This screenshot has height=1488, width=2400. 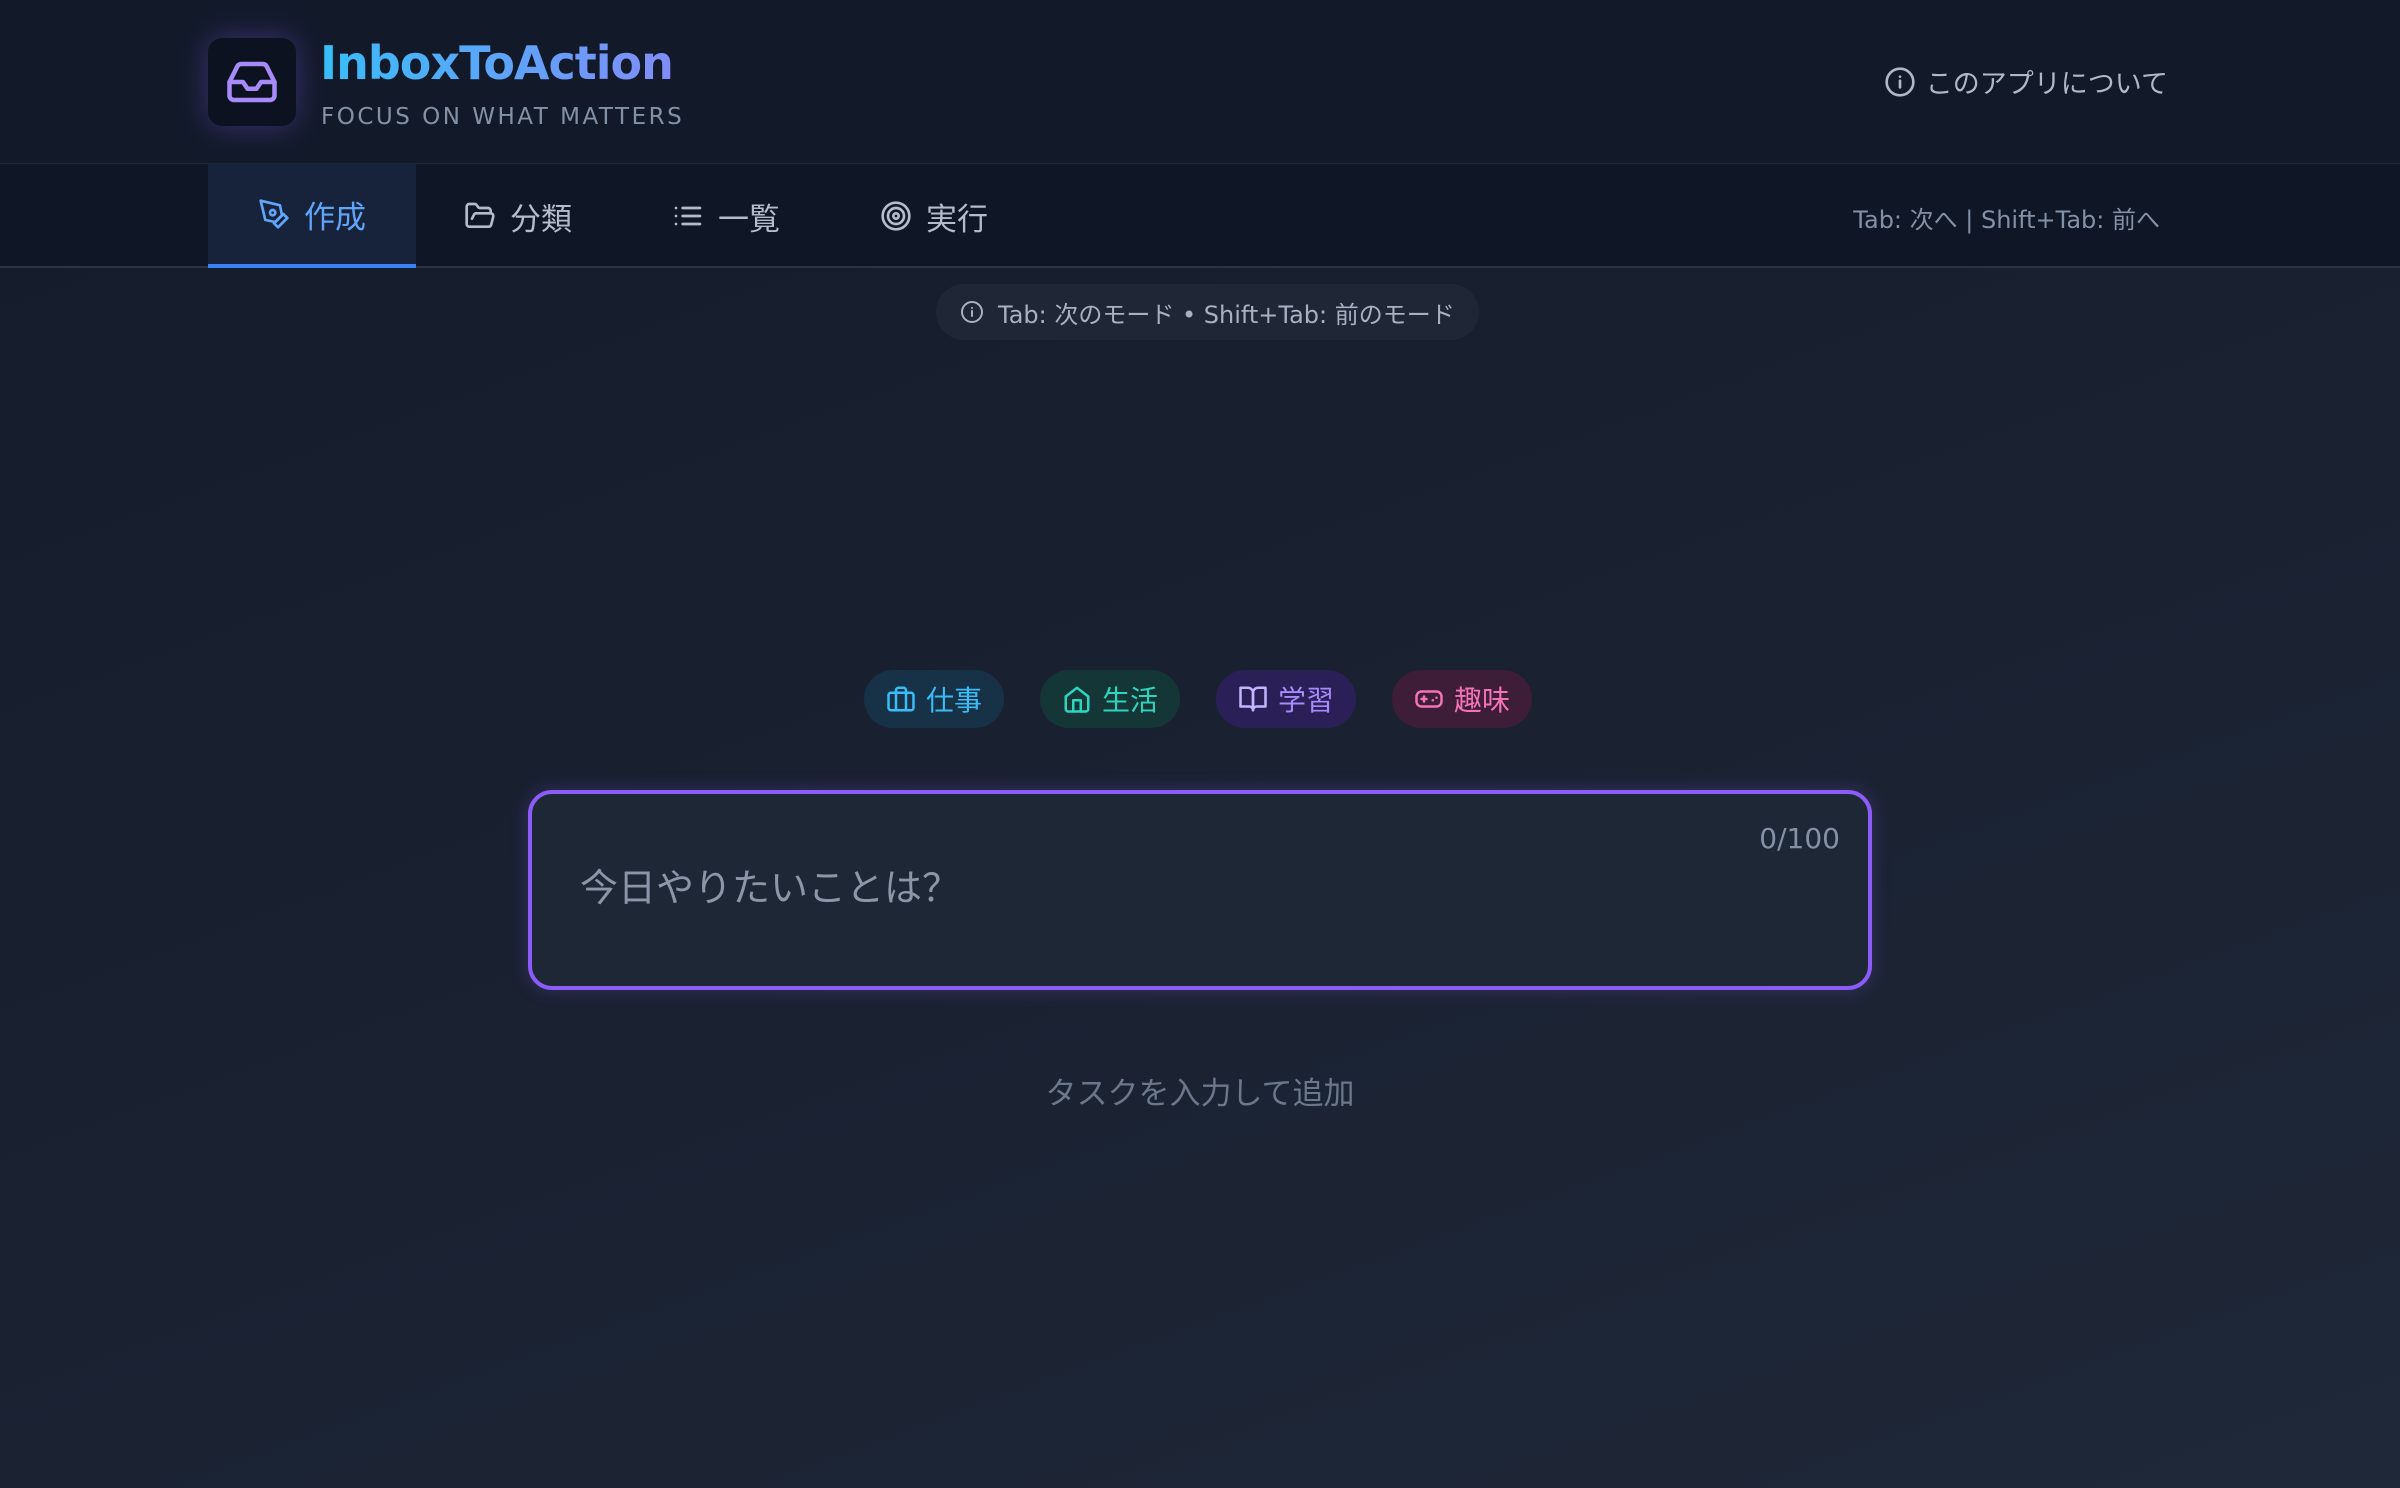 I want to click on gamepad-icon, so click(x=1429, y=699).